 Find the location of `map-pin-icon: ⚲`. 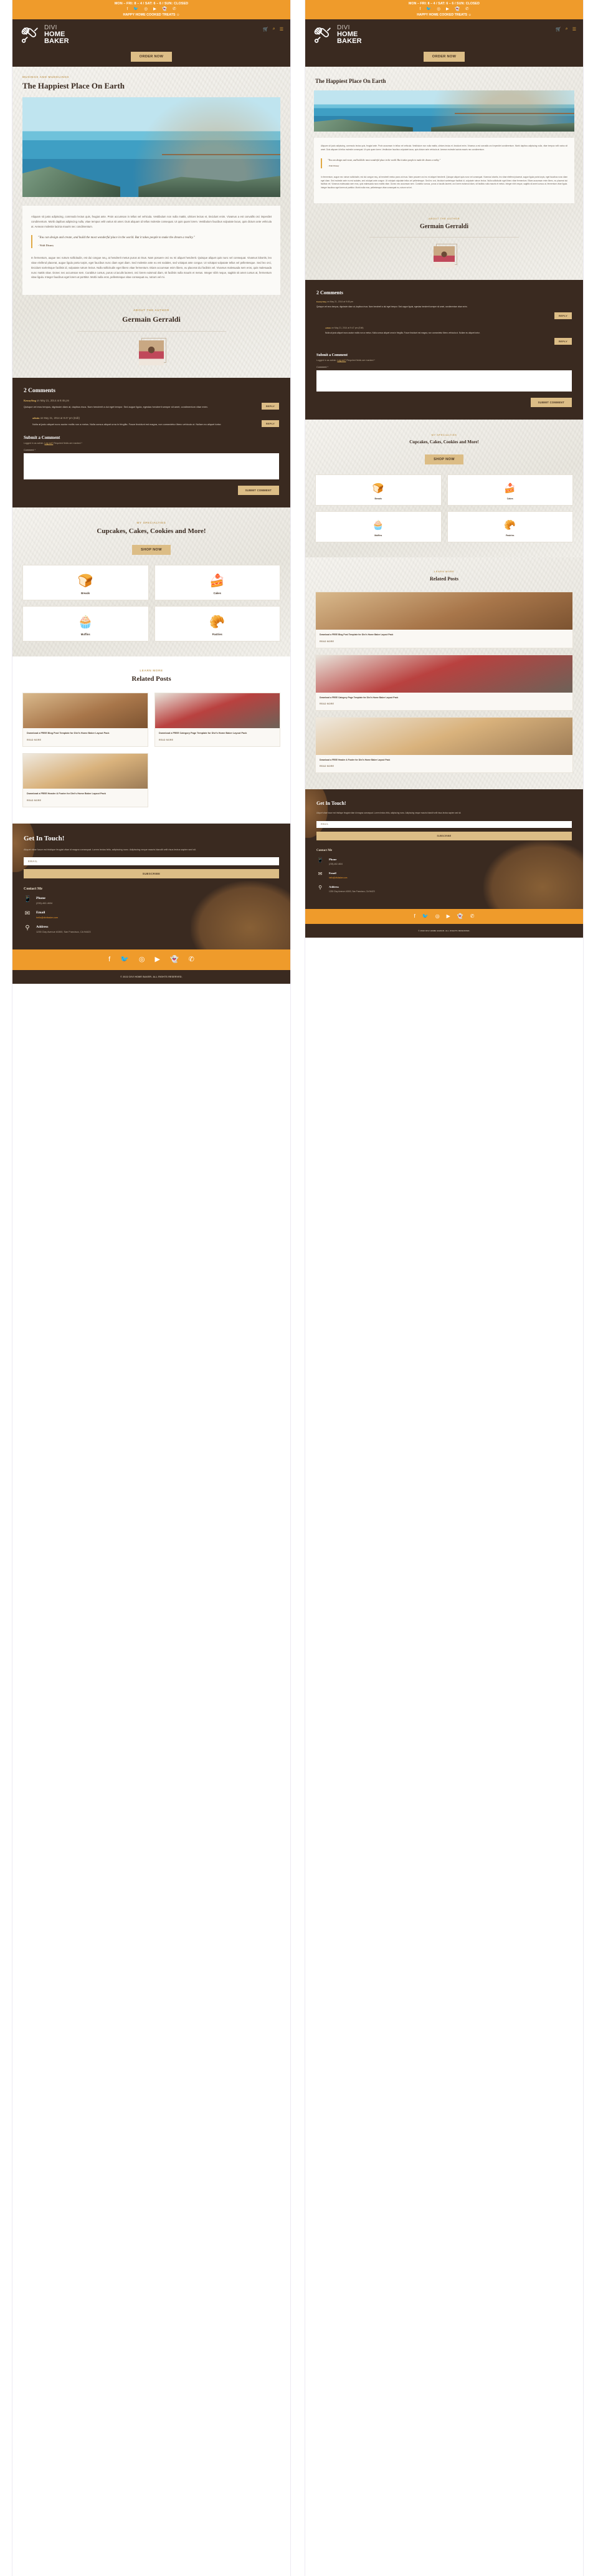

map-pin-icon: ⚲ is located at coordinates (28, 928).